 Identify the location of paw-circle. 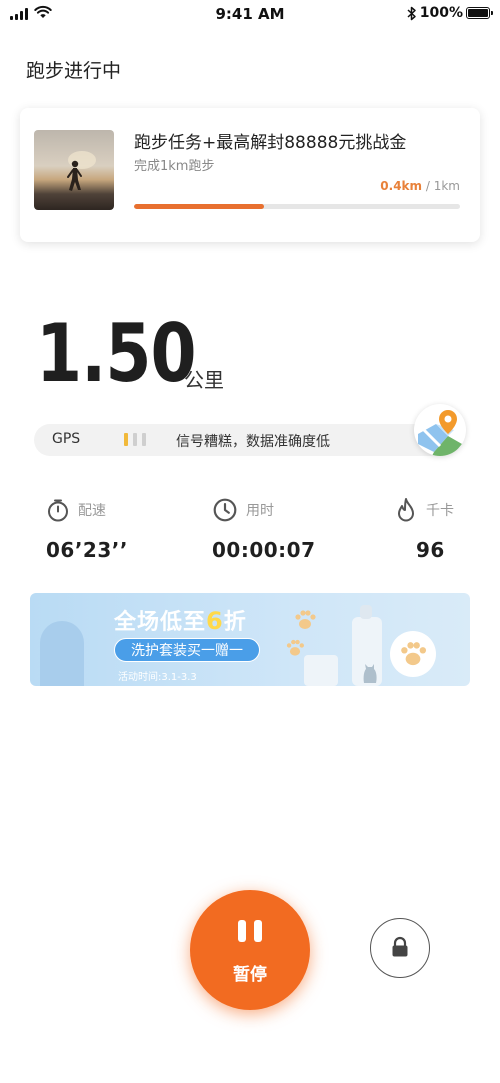
(413, 654).